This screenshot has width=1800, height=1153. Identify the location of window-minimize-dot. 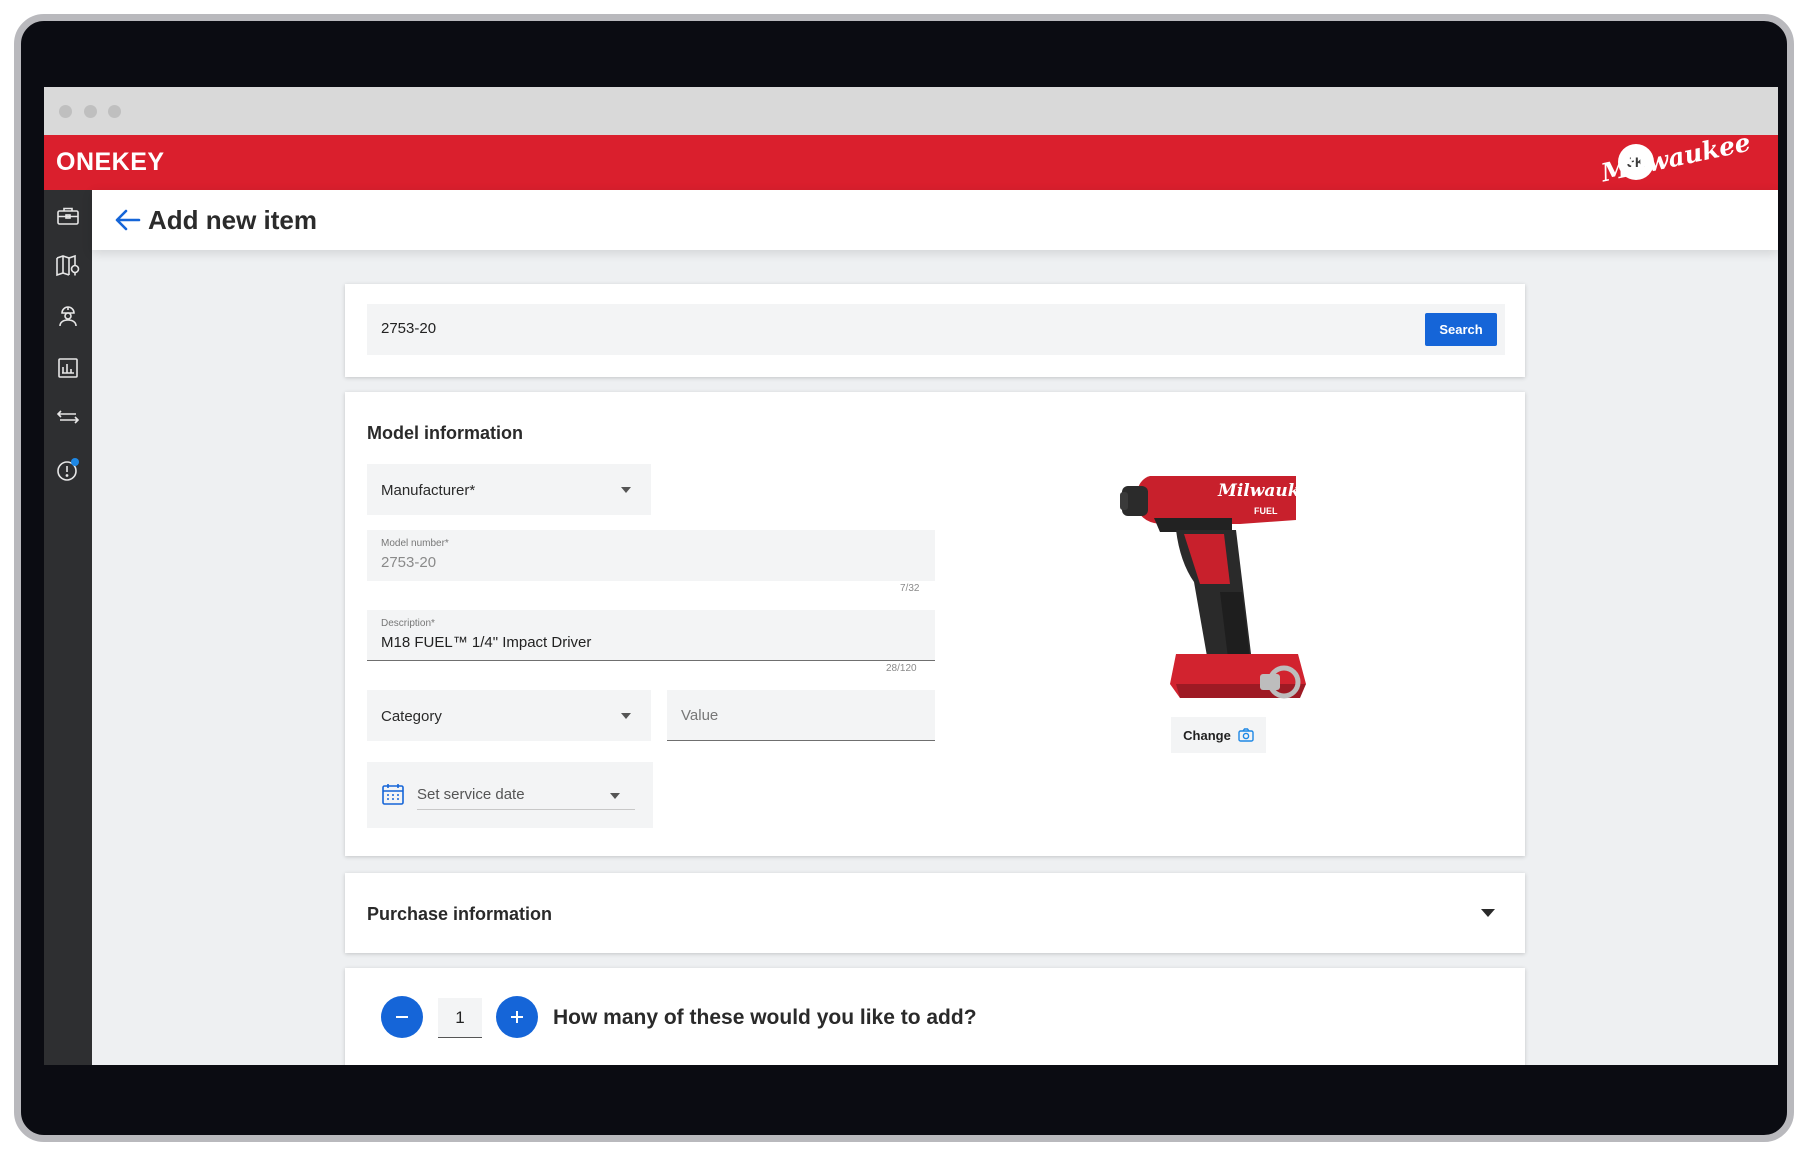
(90, 111).